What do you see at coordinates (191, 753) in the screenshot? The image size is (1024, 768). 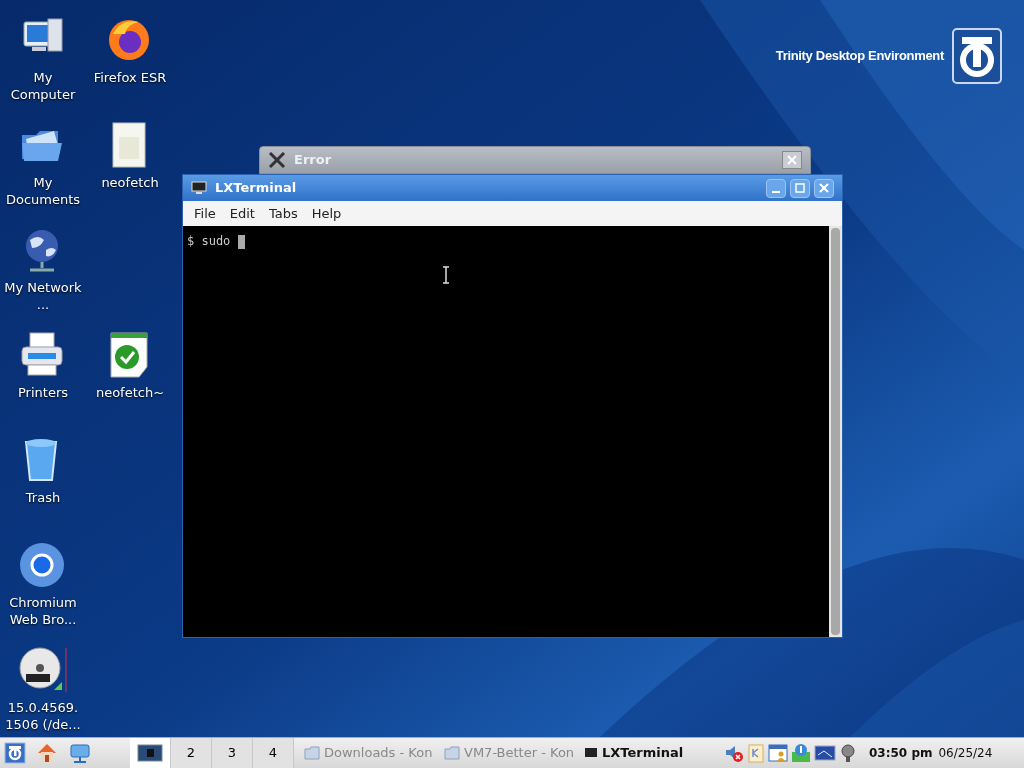 I see `desktop-pager-button: 2` at bounding box center [191, 753].